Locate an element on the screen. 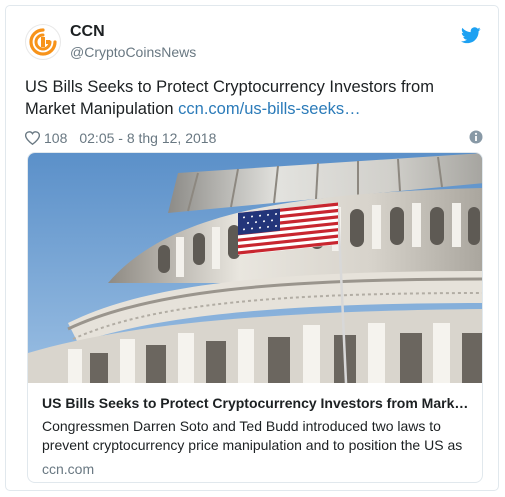 This screenshot has height=497, width=505. card-domain: ccn.com is located at coordinates (256, 469).